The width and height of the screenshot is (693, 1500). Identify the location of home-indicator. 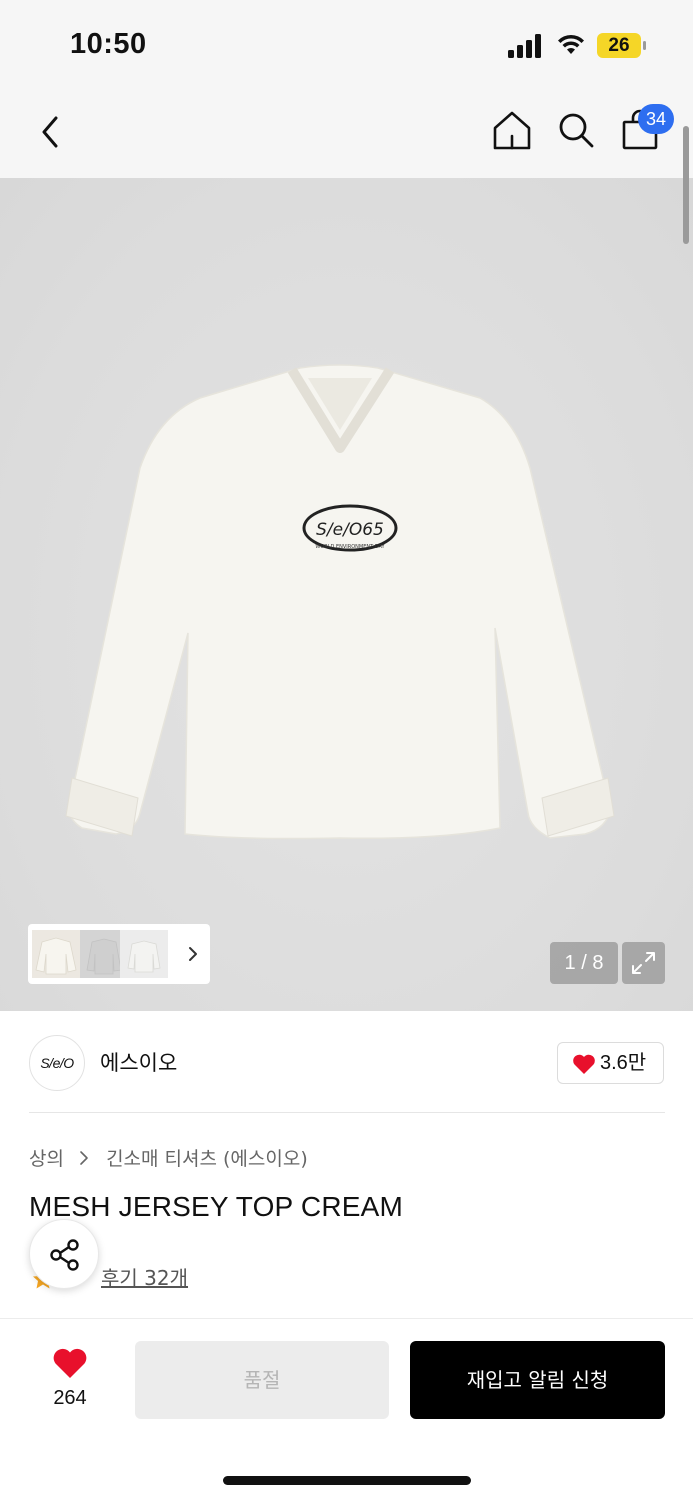
(347, 1480).